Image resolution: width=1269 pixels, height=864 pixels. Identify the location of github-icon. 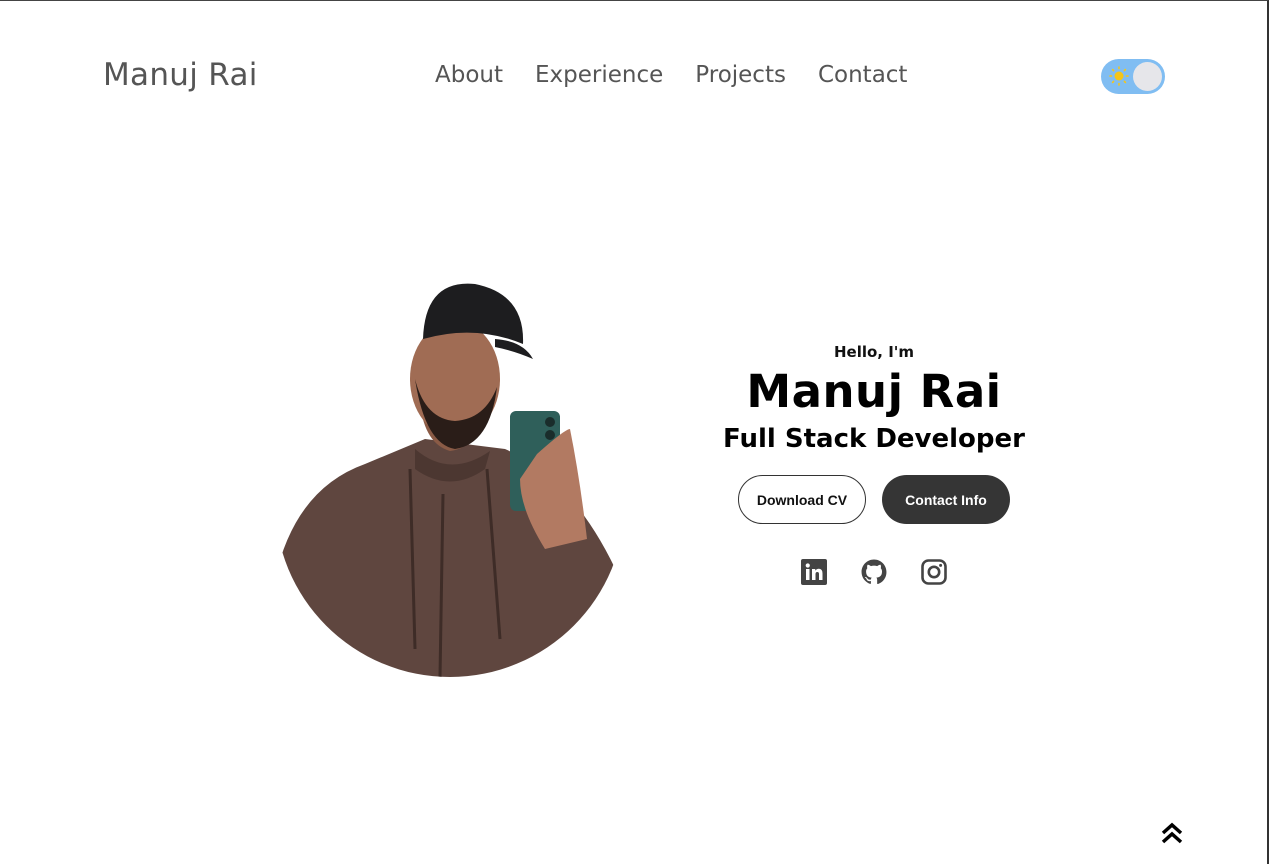
(874, 572).